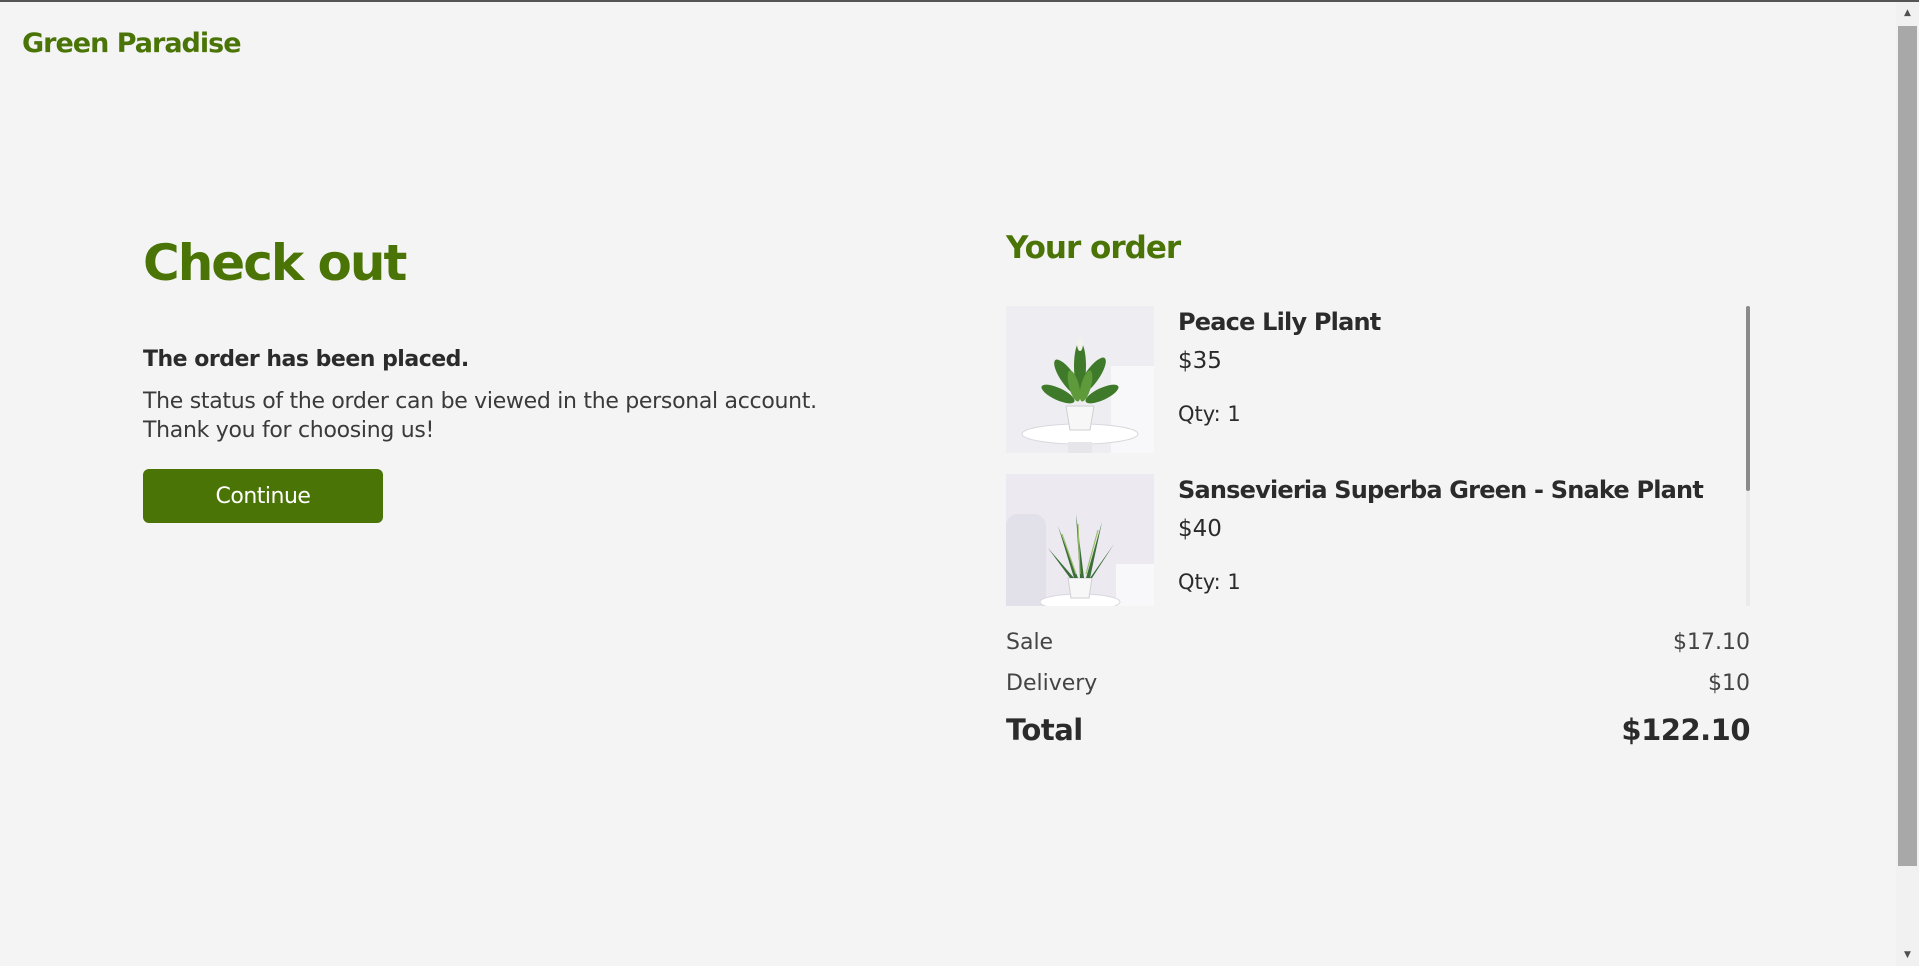 The image size is (1919, 966). What do you see at coordinates (1441, 490) in the screenshot?
I see `item-name: Sansevieria Superba Green - Snake Plant` at bounding box center [1441, 490].